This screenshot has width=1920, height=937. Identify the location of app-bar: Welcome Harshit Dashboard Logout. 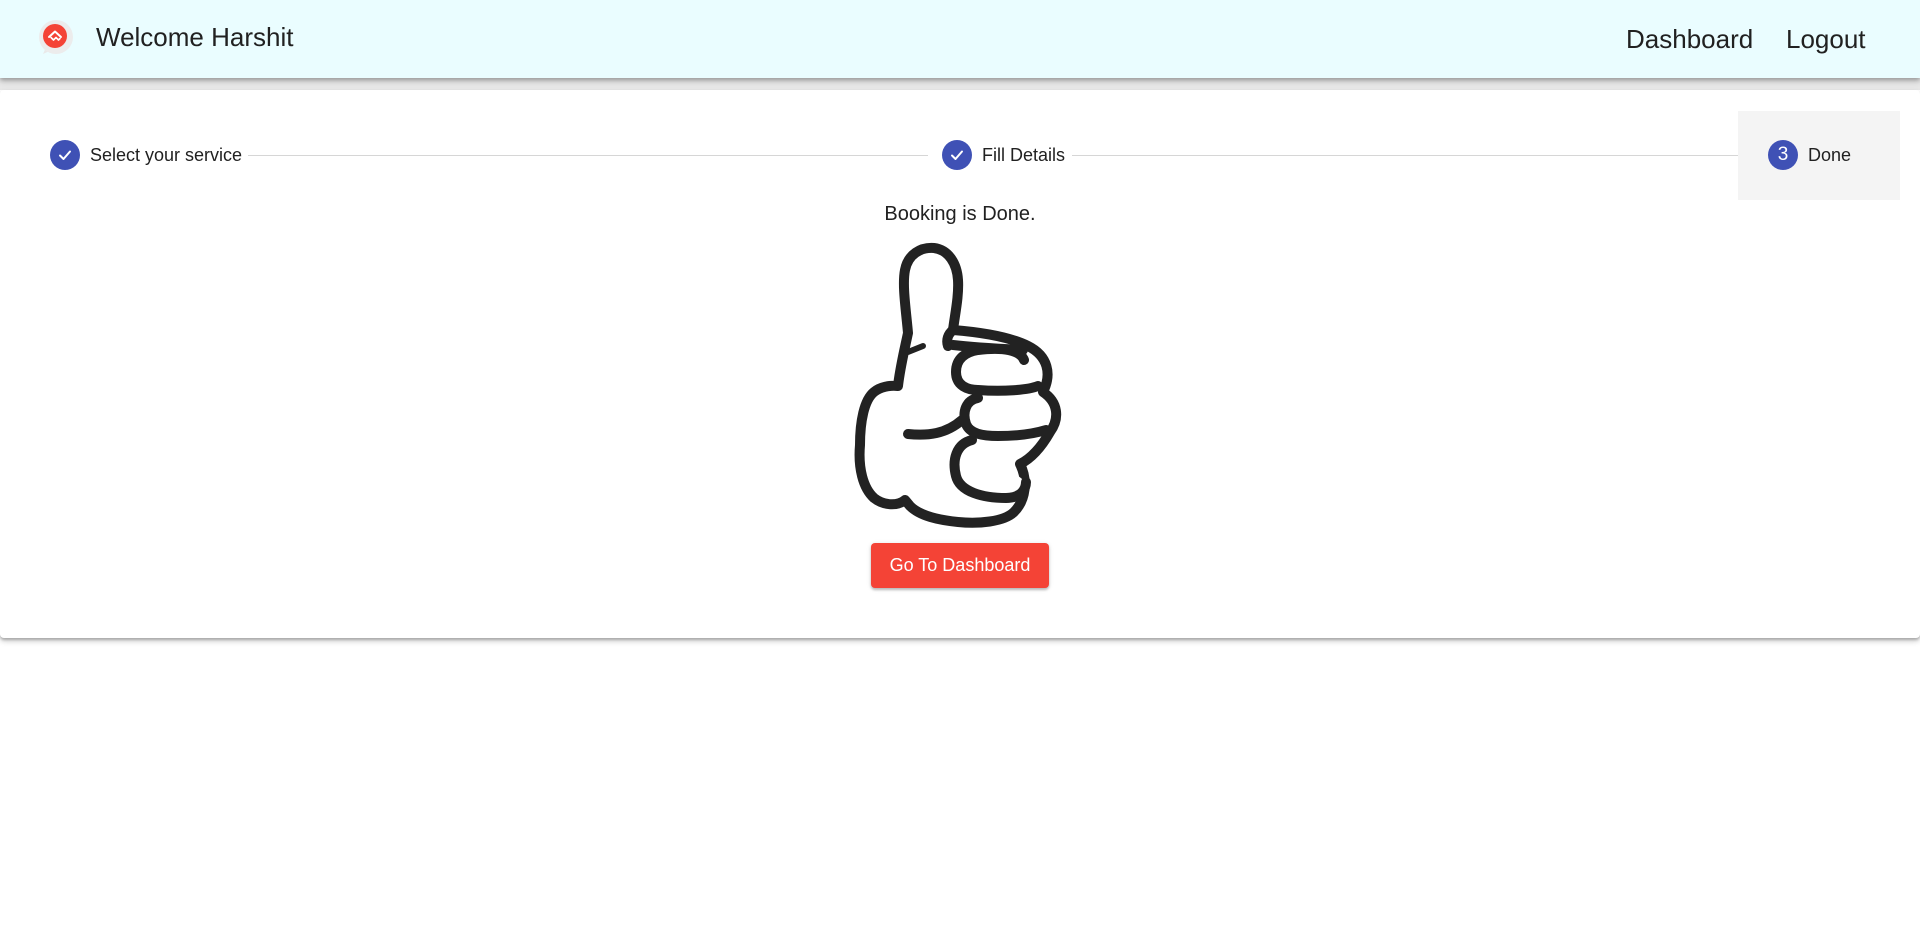
(960, 39).